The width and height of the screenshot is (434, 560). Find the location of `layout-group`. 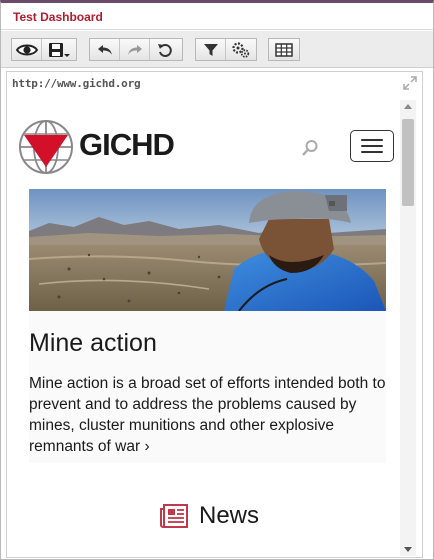

layout-group is located at coordinates (284, 49).